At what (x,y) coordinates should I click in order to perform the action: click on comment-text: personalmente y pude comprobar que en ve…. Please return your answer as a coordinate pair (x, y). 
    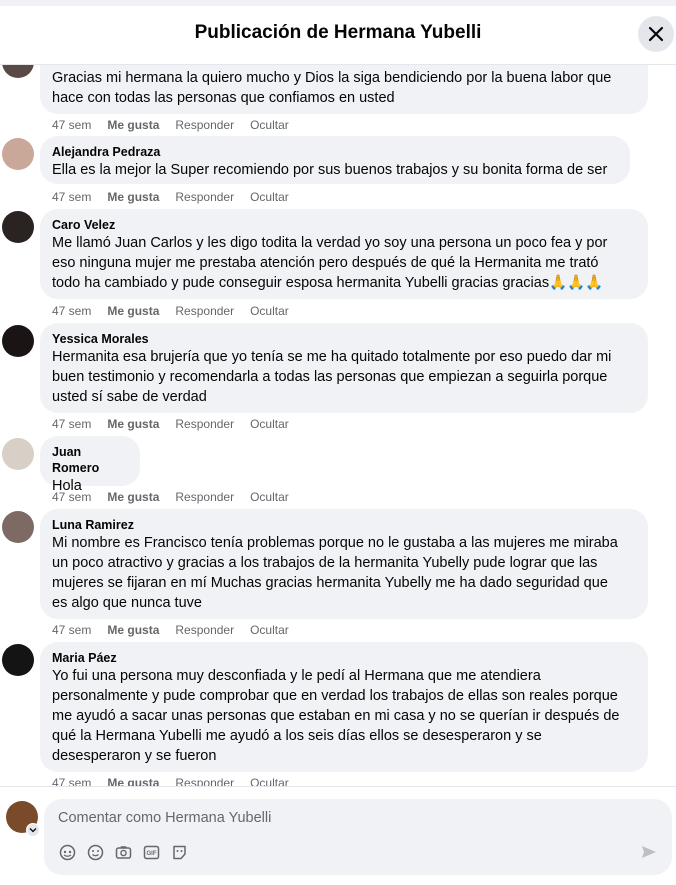
    Looking at the image, I should click on (335, 696).